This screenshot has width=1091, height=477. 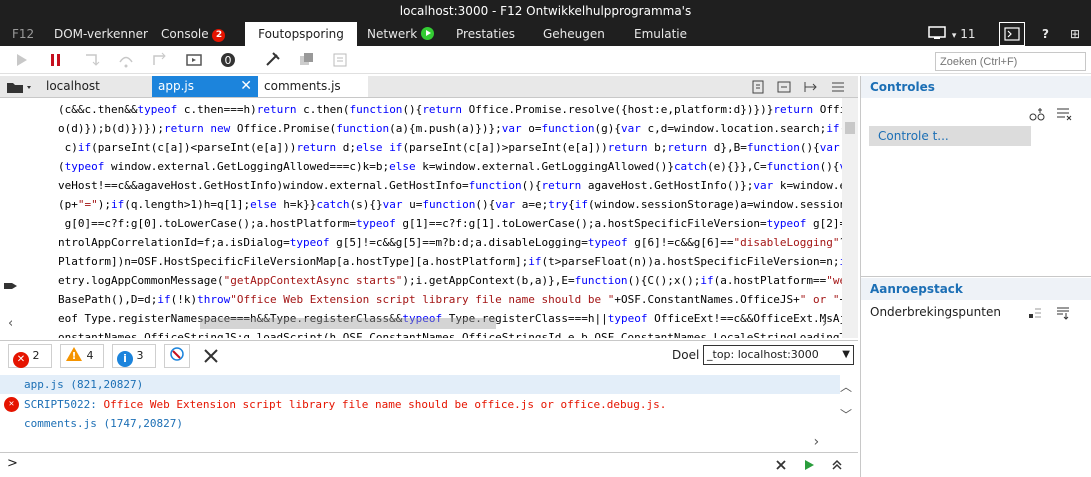 What do you see at coordinates (306, 60) in the screenshot?
I see `just-my-code-icon` at bounding box center [306, 60].